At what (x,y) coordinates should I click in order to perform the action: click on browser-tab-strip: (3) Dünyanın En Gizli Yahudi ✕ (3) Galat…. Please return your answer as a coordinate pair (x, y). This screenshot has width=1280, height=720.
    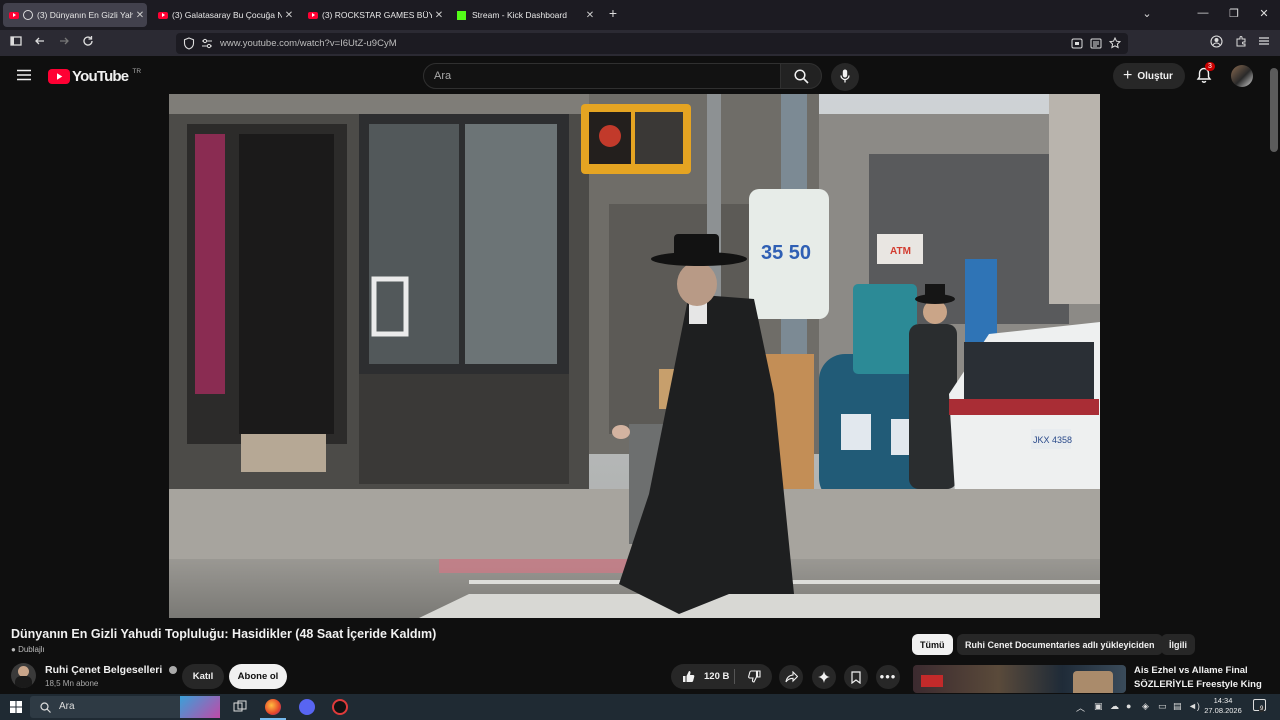
    Looking at the image, I should click on (640, 15).